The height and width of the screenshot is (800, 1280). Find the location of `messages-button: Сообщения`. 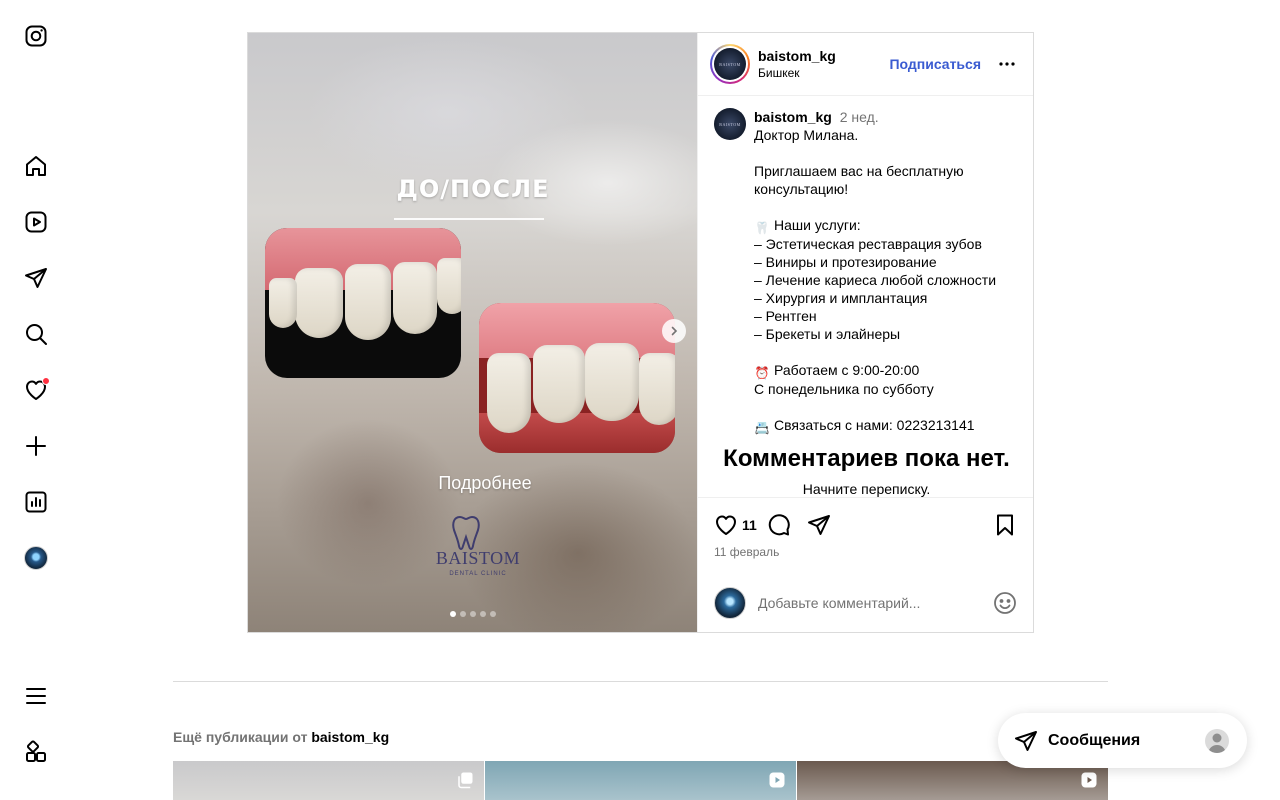

messages-button: Сообщения is located at coordinates (1122, 740).